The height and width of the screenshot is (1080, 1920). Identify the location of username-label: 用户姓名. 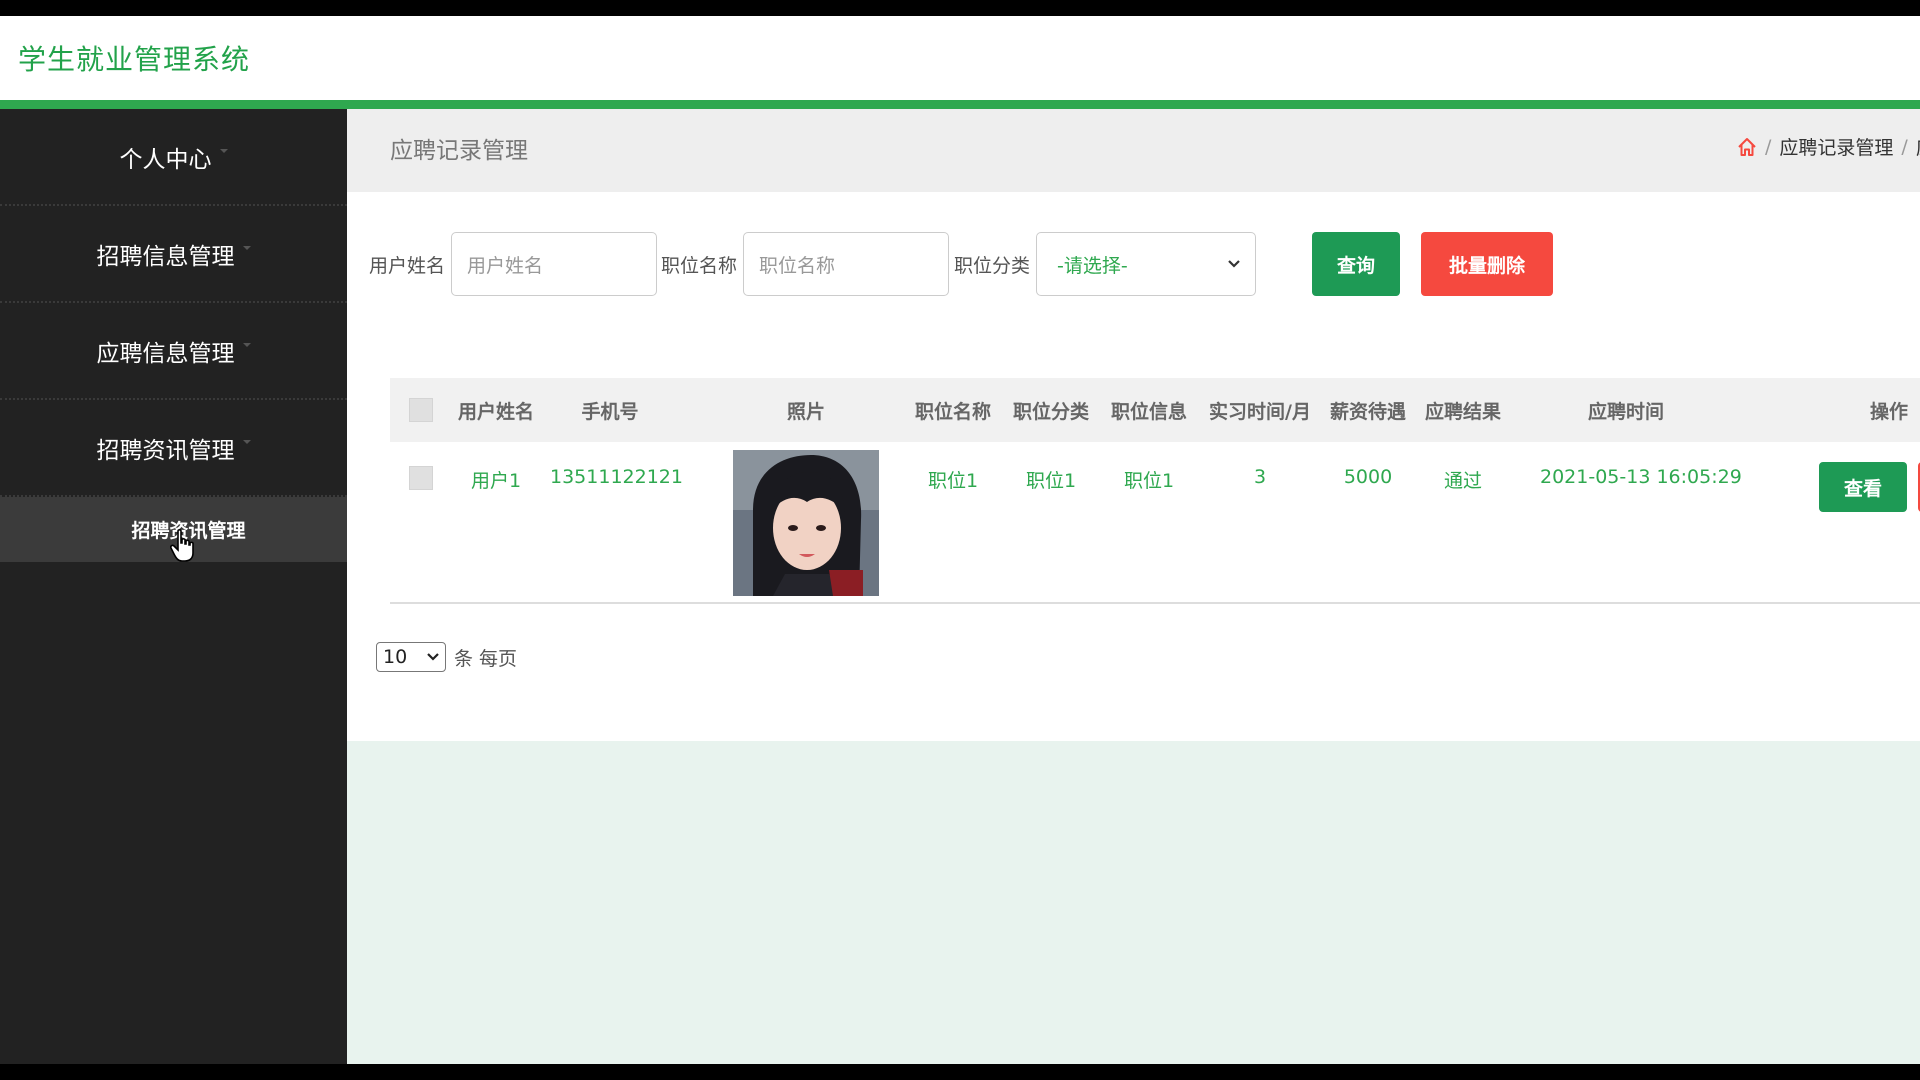
(407, 265).